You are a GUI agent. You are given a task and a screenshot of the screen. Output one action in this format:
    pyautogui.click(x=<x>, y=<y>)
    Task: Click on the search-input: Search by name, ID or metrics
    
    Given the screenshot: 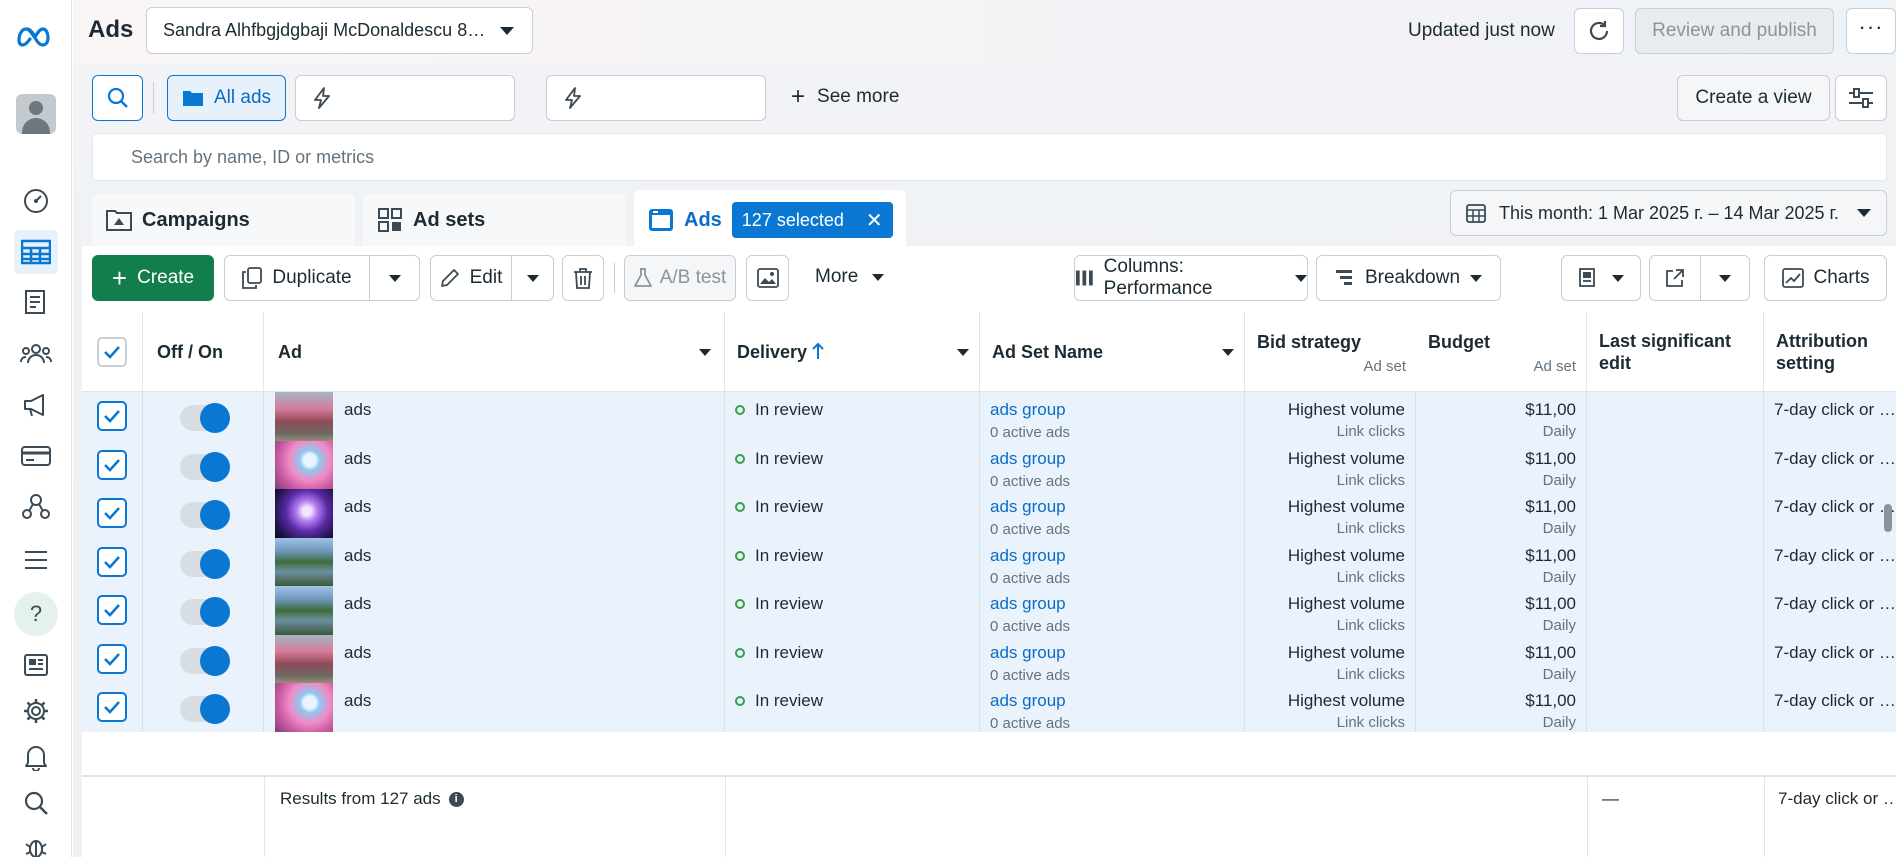 What is the action you would take?
    pyautogui.click(x=989, y=157)
    